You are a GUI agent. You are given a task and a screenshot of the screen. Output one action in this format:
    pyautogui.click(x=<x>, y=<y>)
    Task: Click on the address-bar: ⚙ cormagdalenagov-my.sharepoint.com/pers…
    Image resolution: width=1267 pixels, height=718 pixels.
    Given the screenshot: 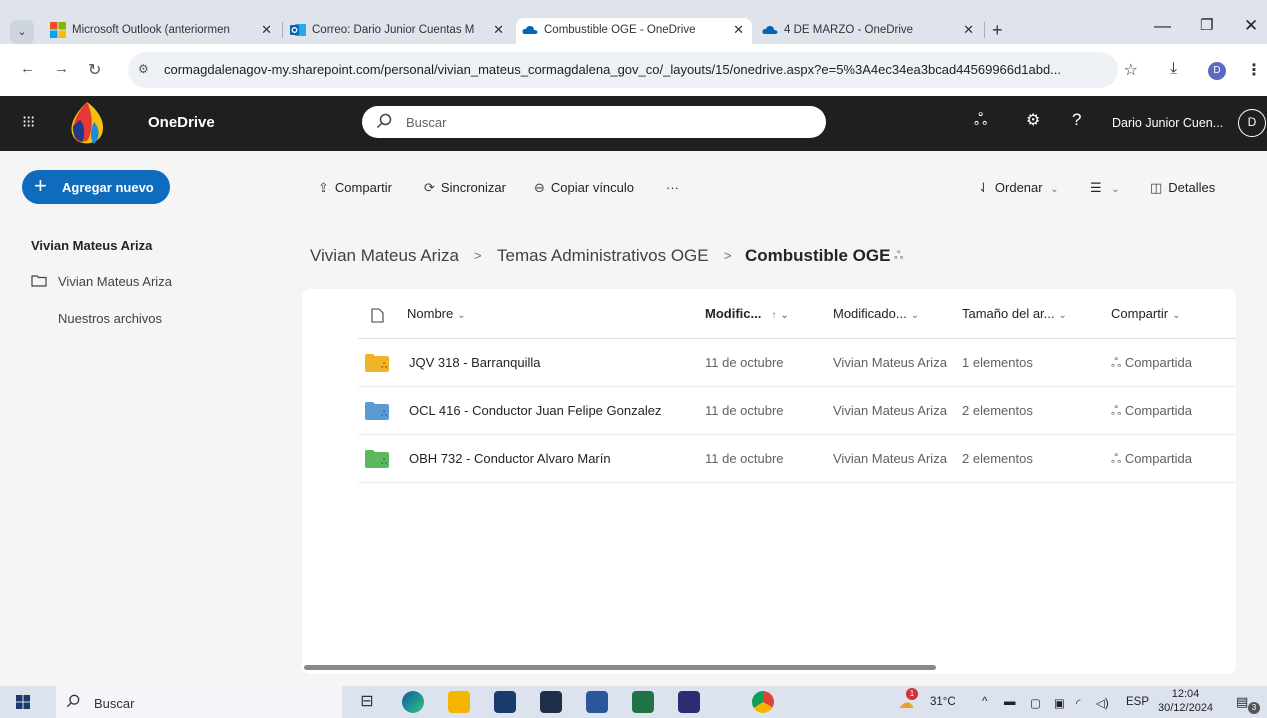 What is the action you would take?
    pyautogui.click(x=633, y=70)
    